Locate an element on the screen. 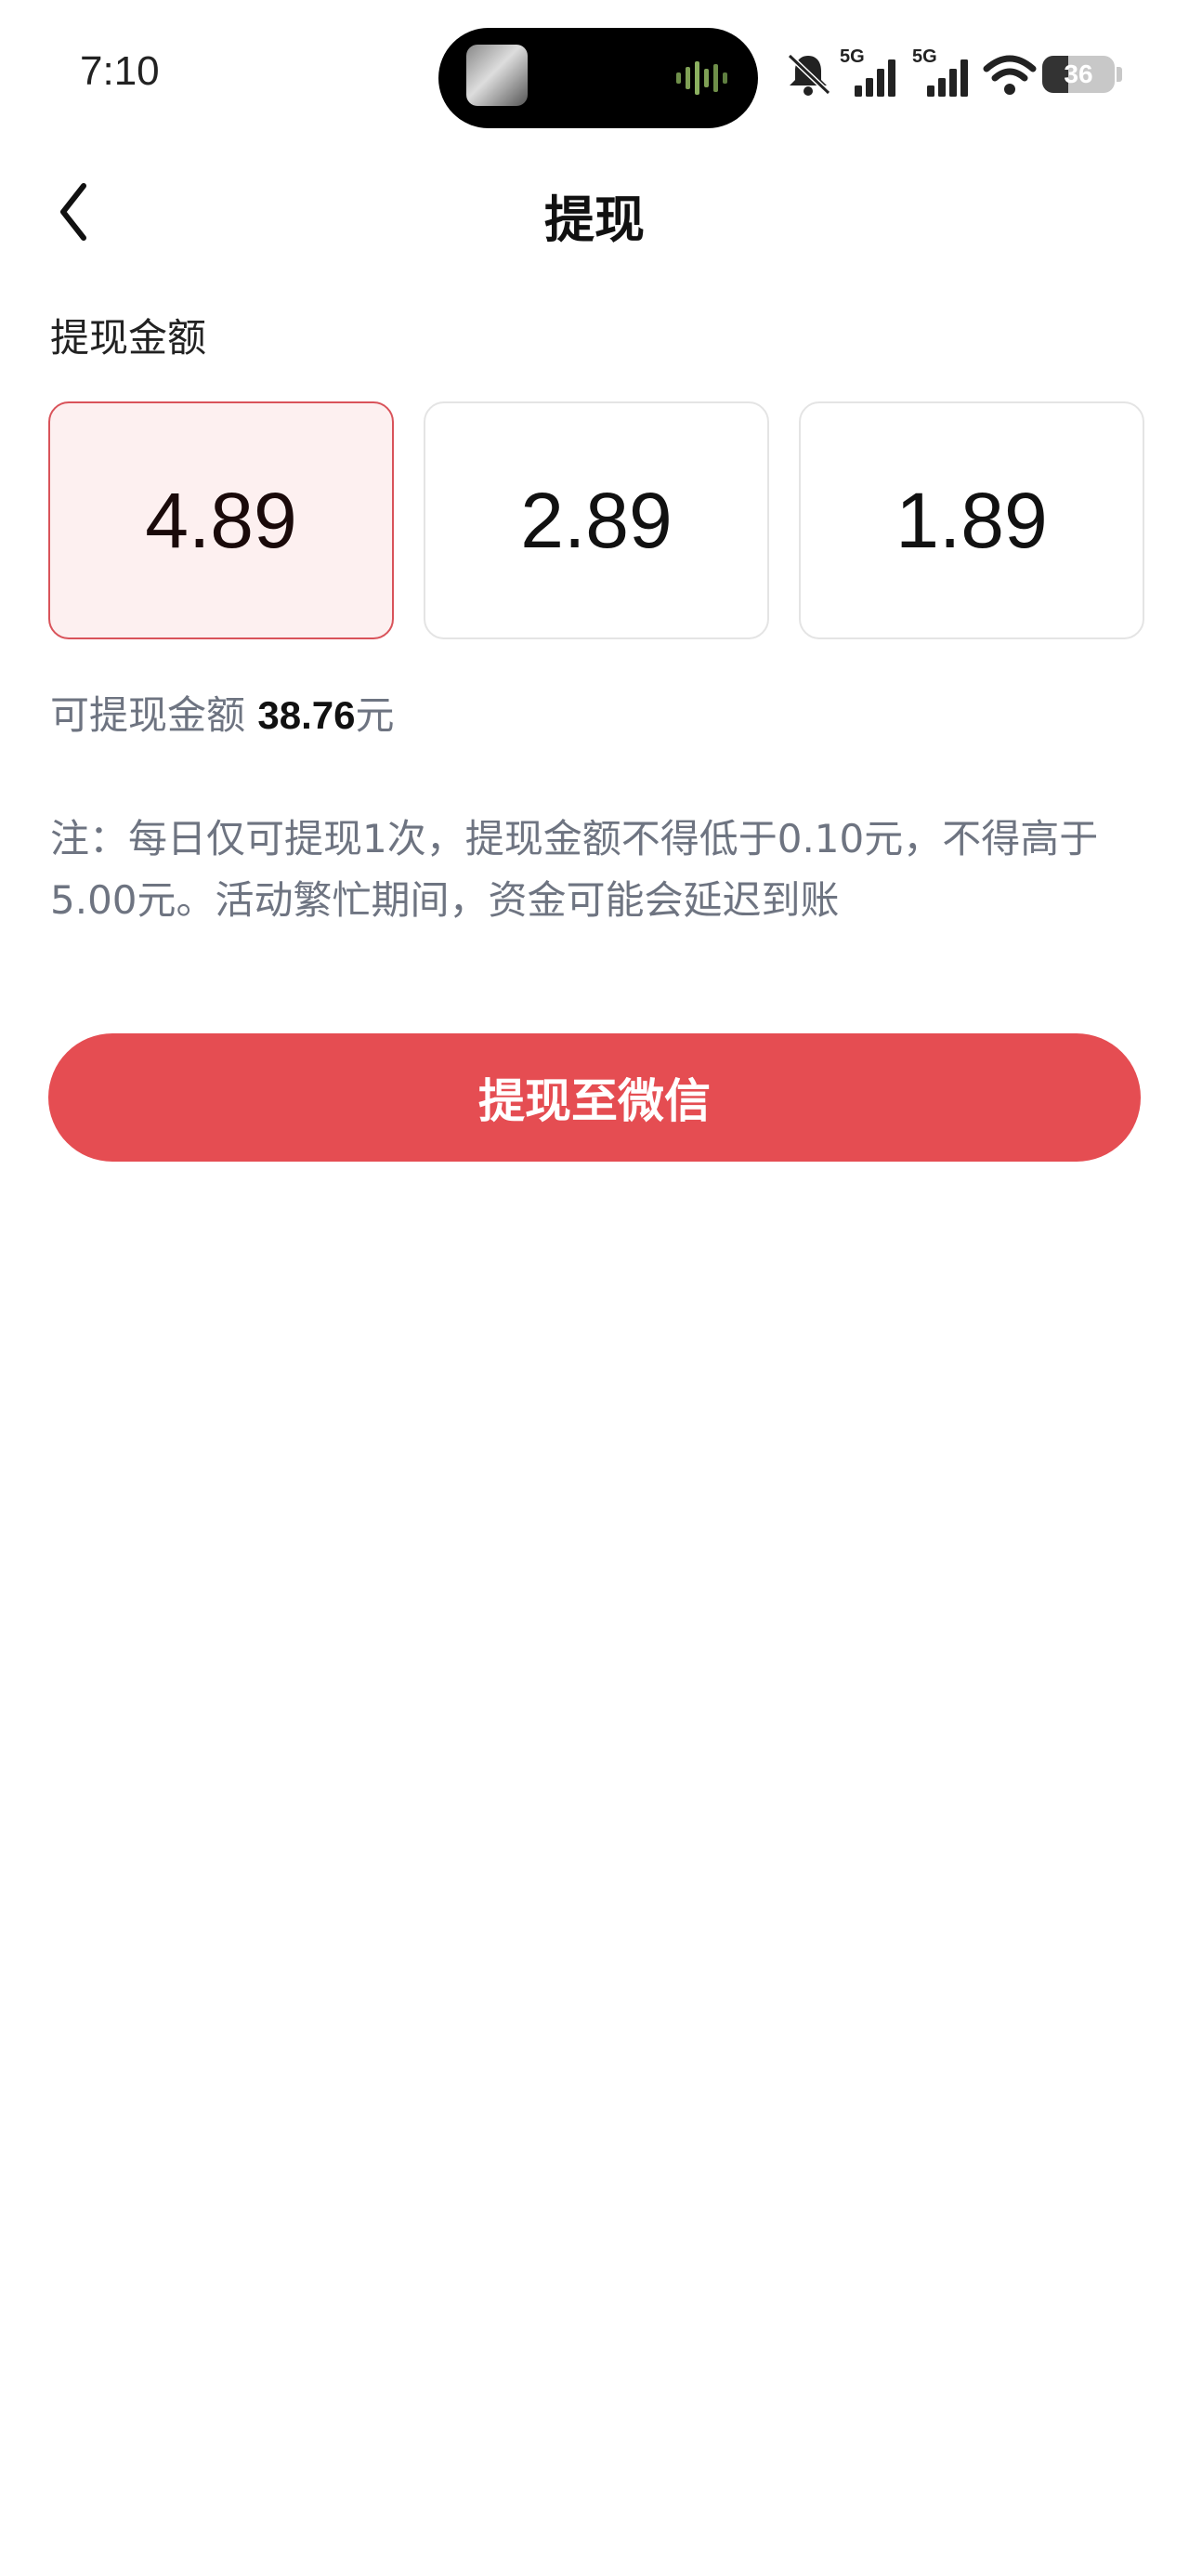 Image resolution: width=1189 pixels, height=2576 pixels. amount-option-label: 4.89 is located at coordinates (221, 520).